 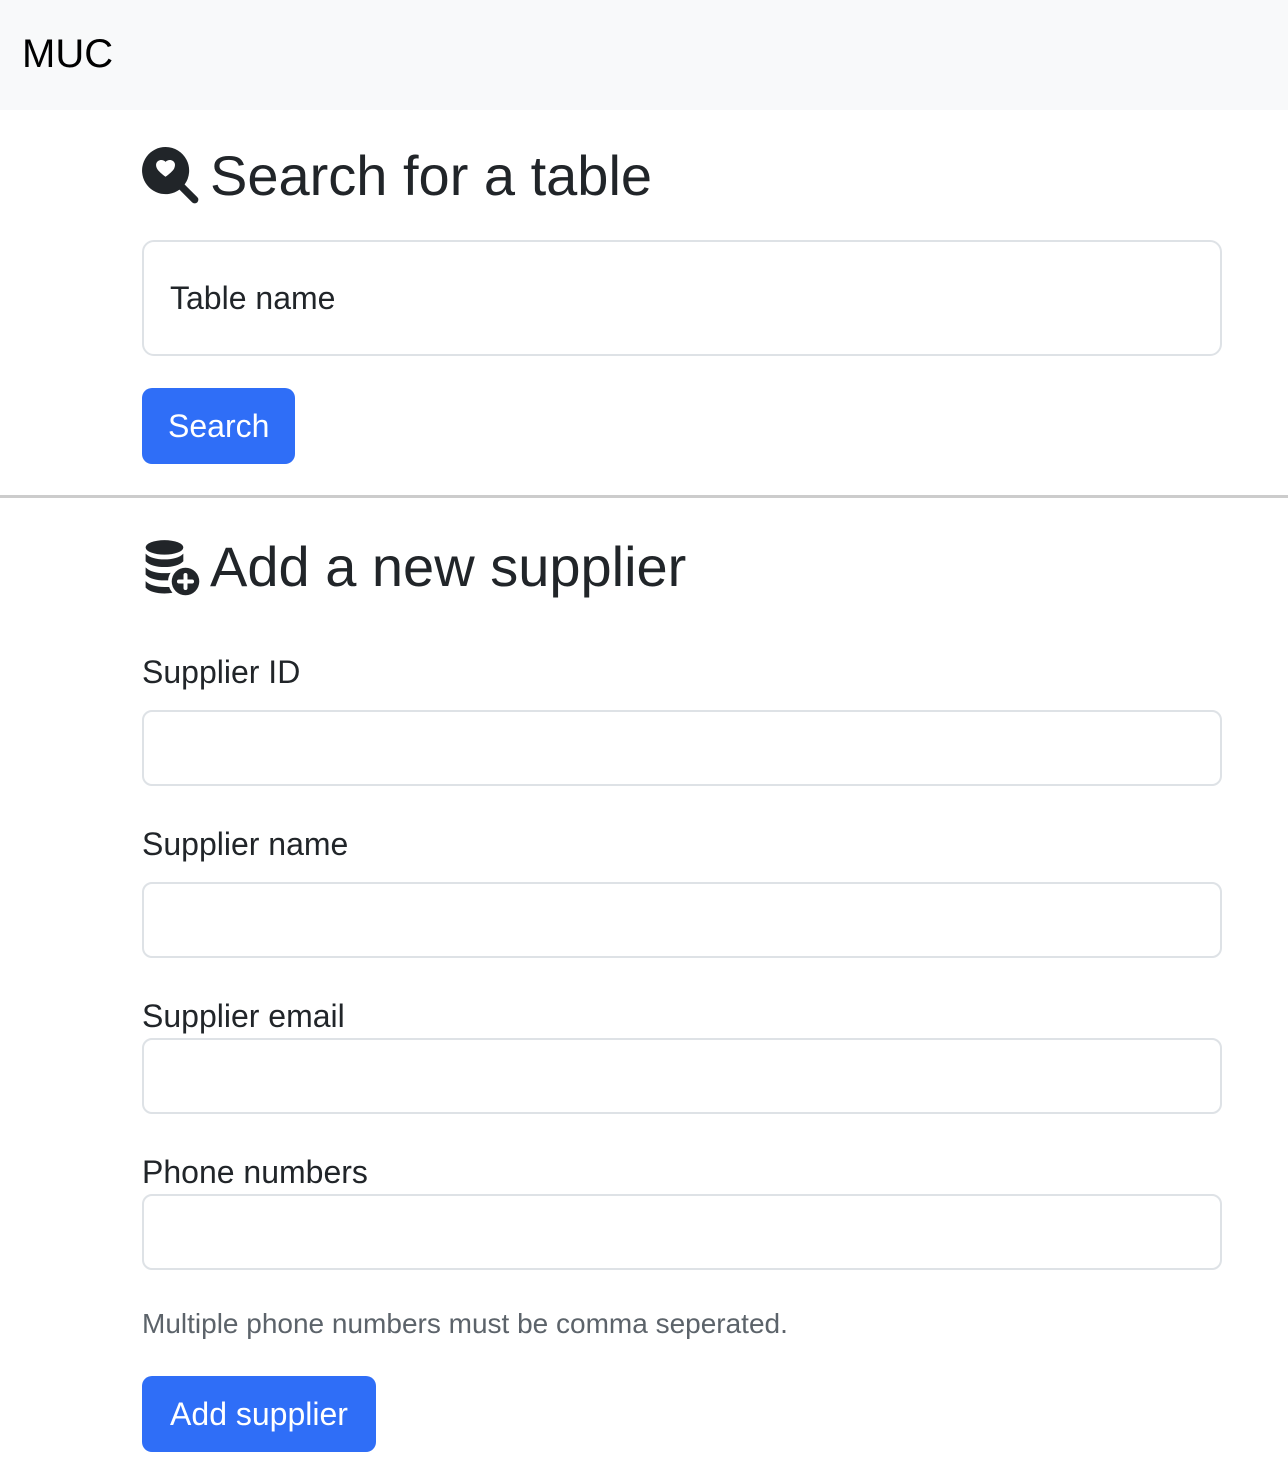 What do you see at coordinates (431, 175) in the screenshot?
I see `search-title: Search for a table` at bounding box center [431, 175].